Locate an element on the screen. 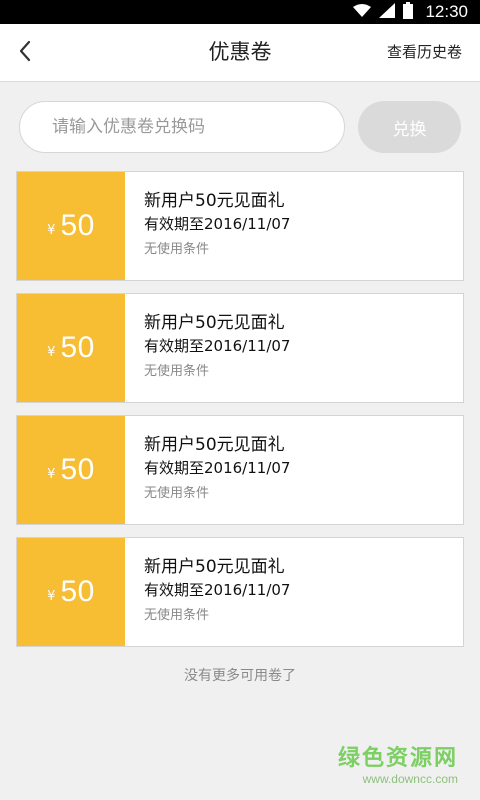  watermark-name: 绿色资源网 is located at coordinates (397, 758).